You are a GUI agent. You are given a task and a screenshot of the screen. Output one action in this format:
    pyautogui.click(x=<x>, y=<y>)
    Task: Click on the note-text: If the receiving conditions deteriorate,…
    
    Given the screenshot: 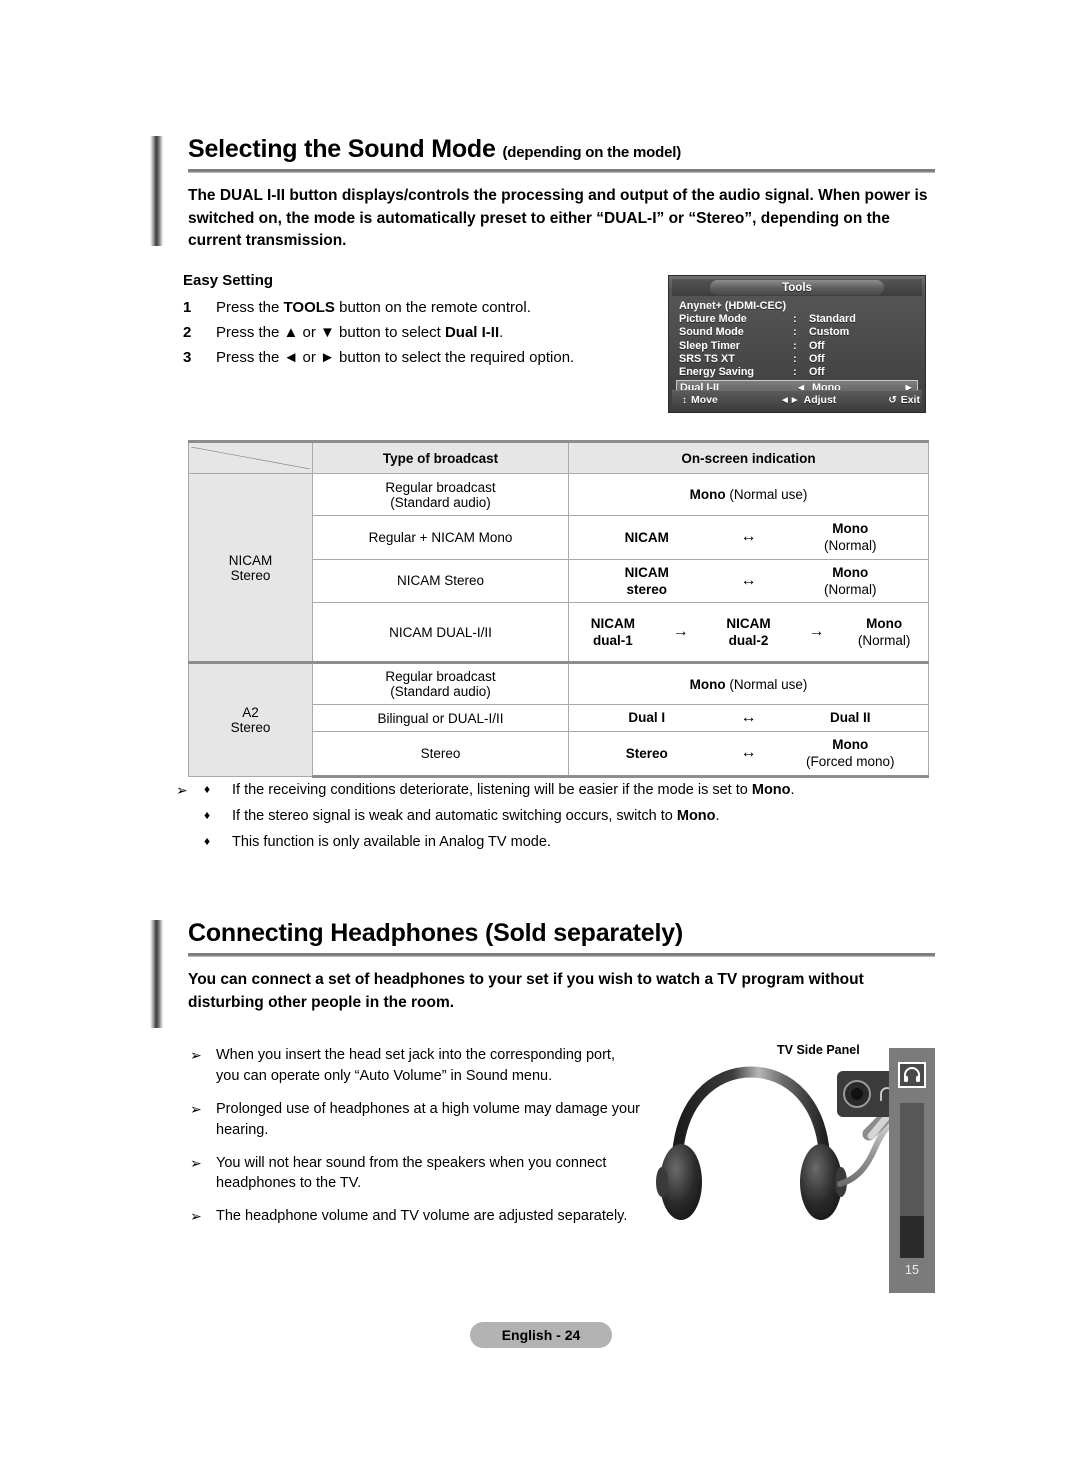 What is the action you would take?
    pyautogui.click(x=584, y=791)
    